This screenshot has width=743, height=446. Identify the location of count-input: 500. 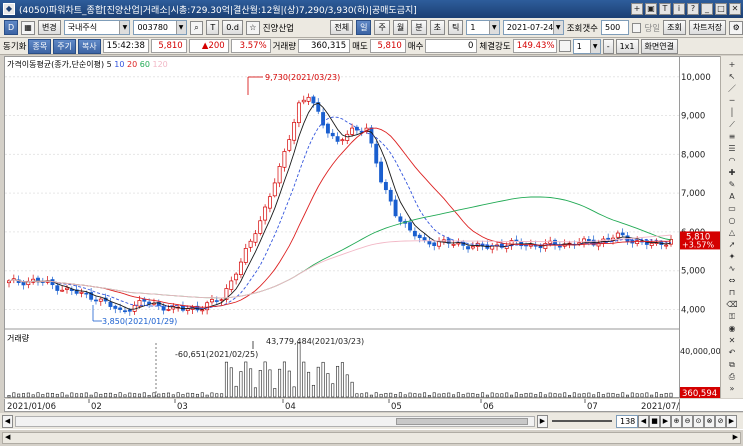
(615, 27).